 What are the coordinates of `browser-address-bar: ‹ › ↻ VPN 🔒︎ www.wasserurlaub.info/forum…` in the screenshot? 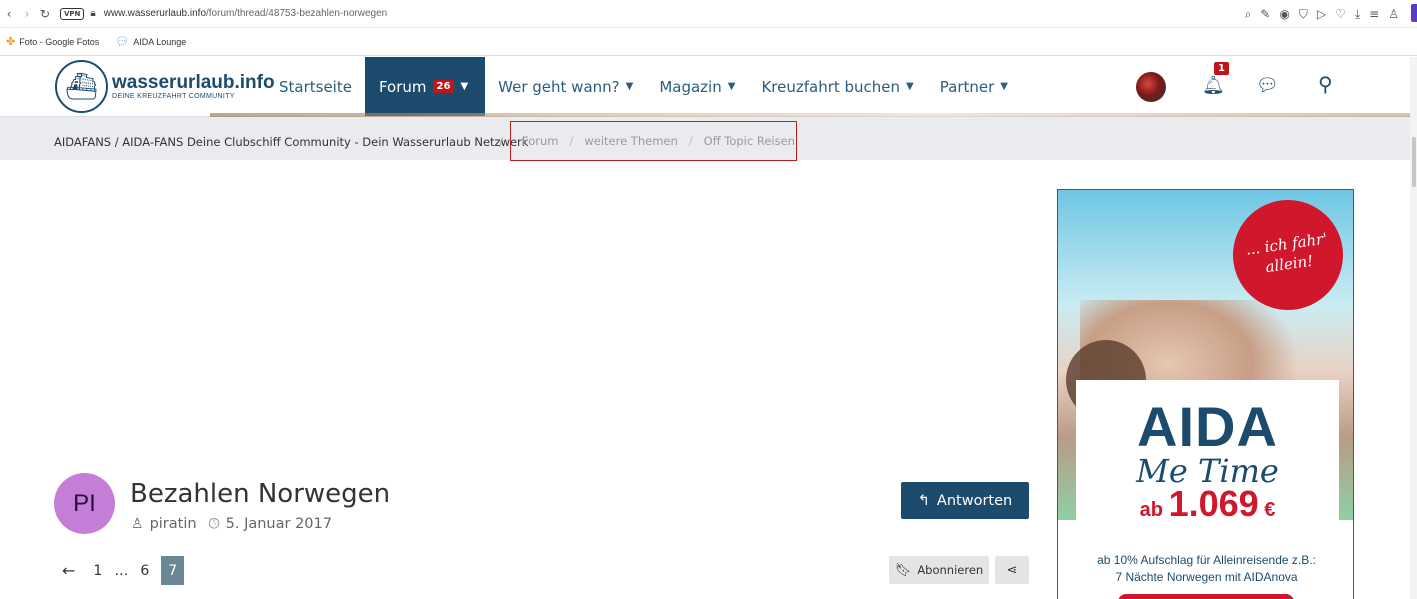 It's located at (708, 14).